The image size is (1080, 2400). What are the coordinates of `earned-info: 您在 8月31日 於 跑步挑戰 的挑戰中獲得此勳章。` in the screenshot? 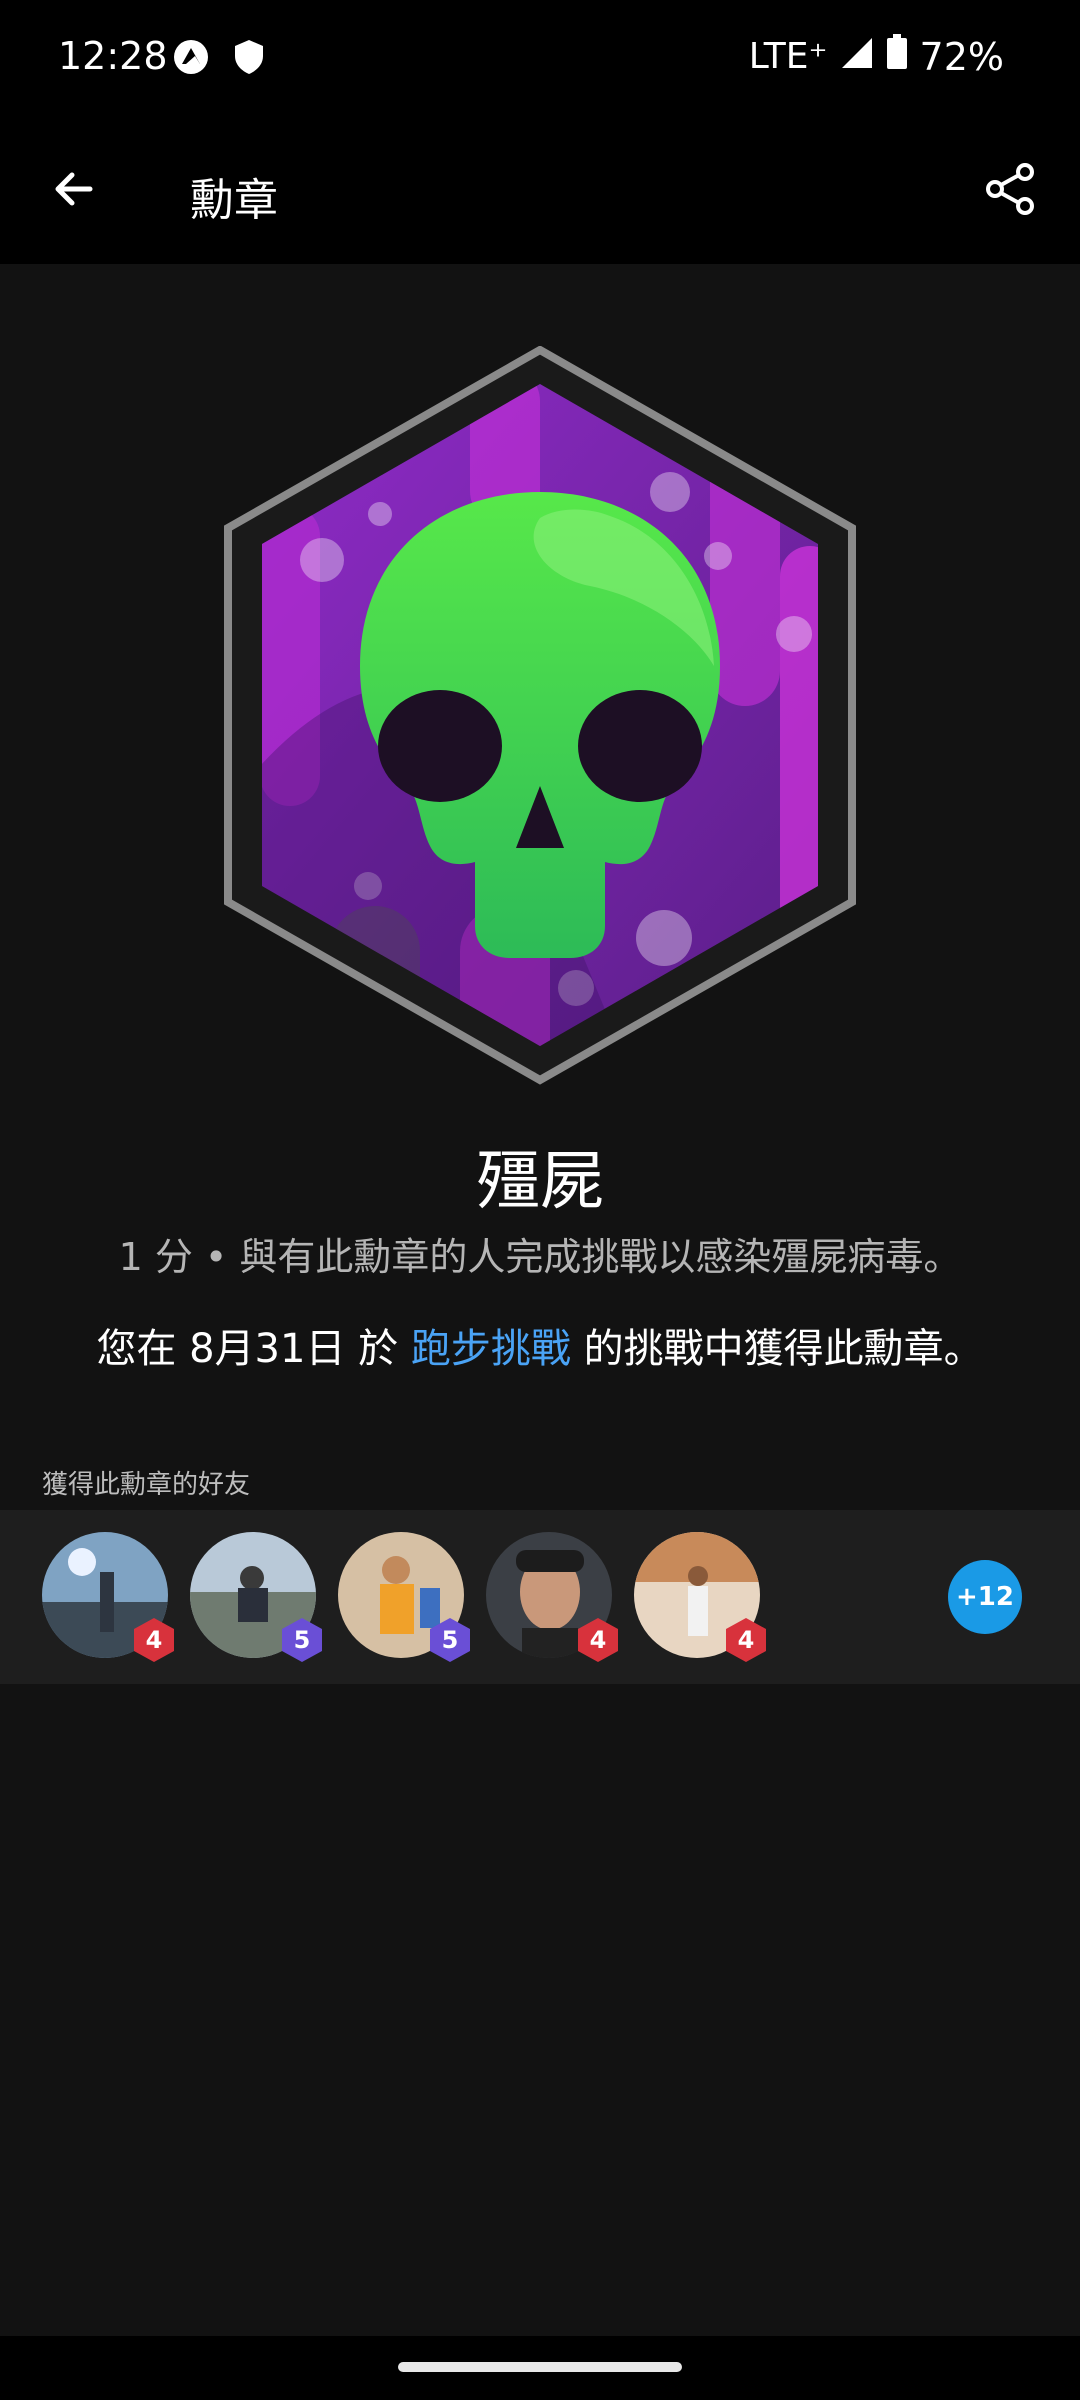 It's located at (540, 1345).